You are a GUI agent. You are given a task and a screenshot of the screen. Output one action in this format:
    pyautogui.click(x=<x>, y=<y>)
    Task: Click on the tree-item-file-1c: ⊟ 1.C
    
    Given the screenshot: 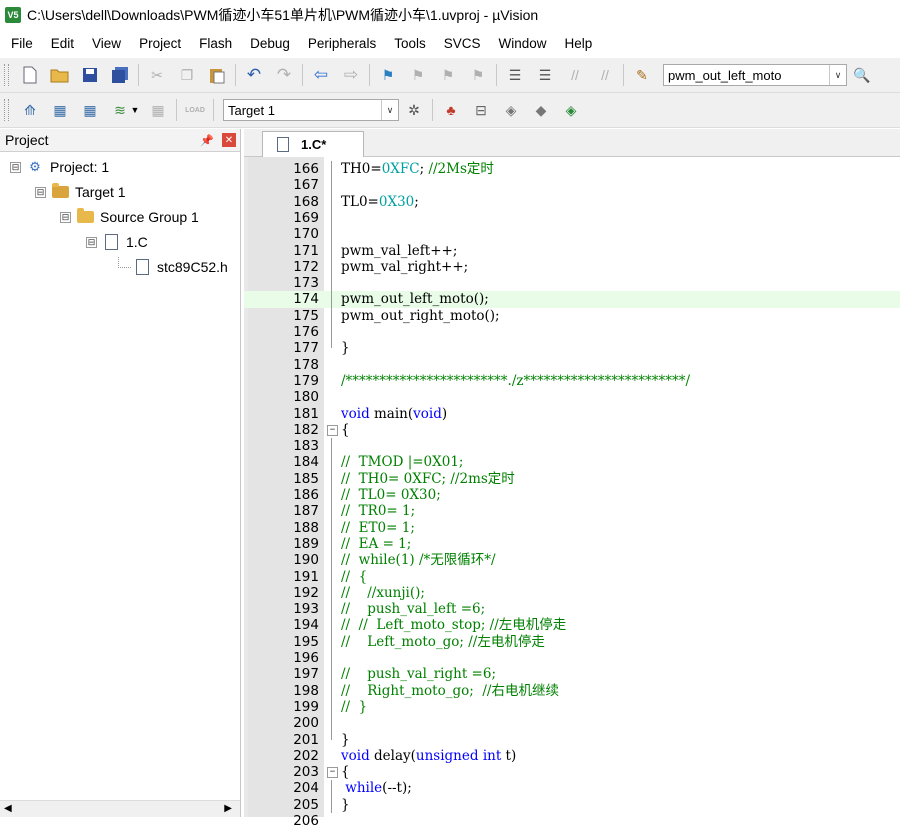 What is the action you would take?
    pyautogui.click(x=117, y=242)
    